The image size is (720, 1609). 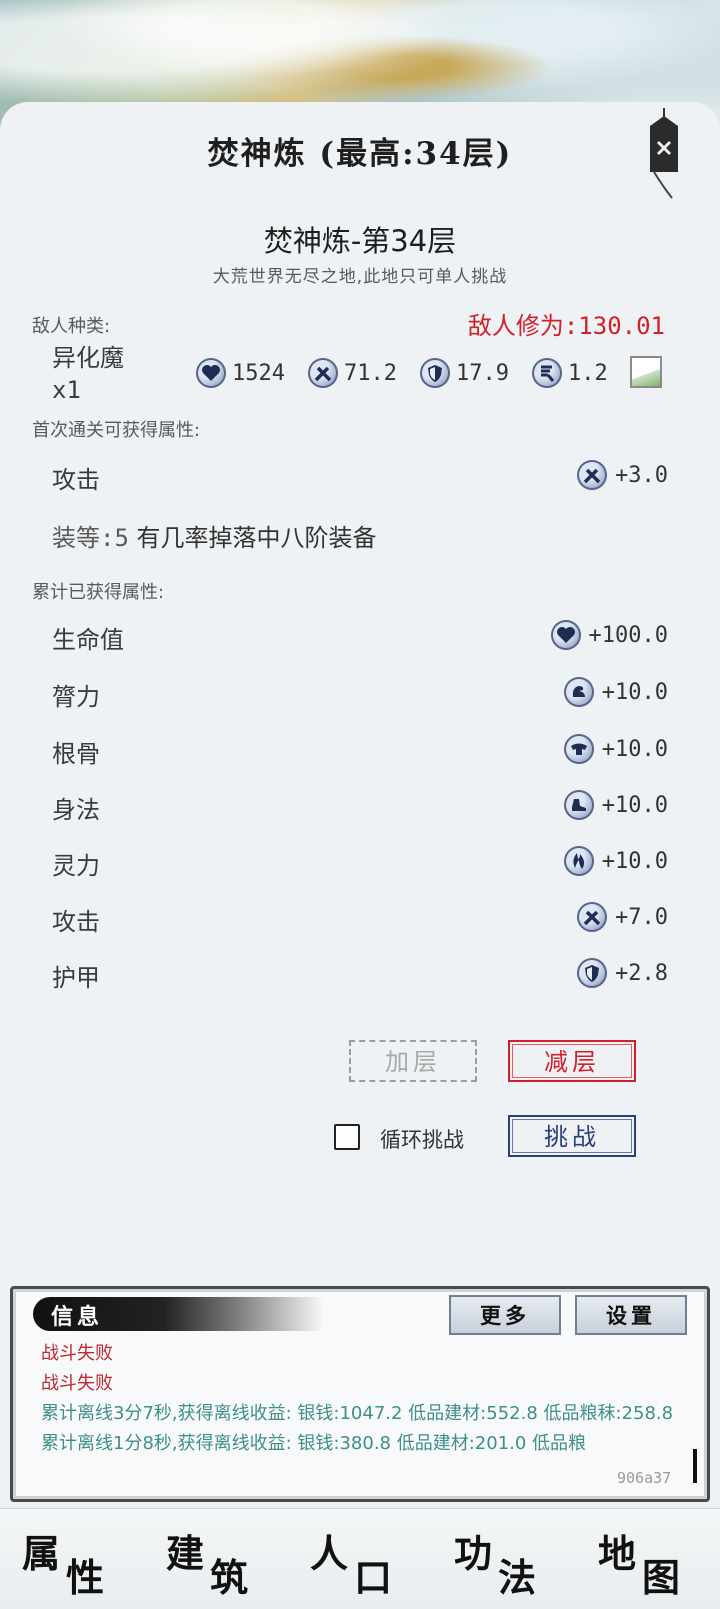 What do you see at coordinates (622, 917) in the screenshot?
I see `acc-row-value: +7.0` at bounding box center [622, 917].